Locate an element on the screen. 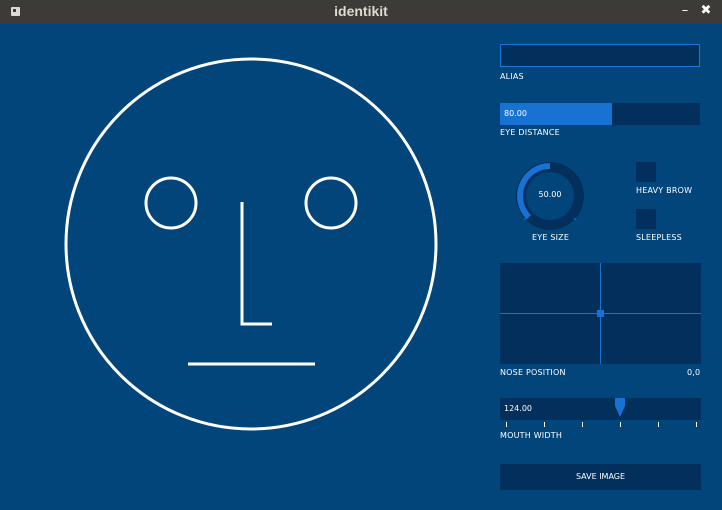 The image size is (722, 510). mouth-width-label: MOUTH WIDTH is located at coordinates (531, 435).